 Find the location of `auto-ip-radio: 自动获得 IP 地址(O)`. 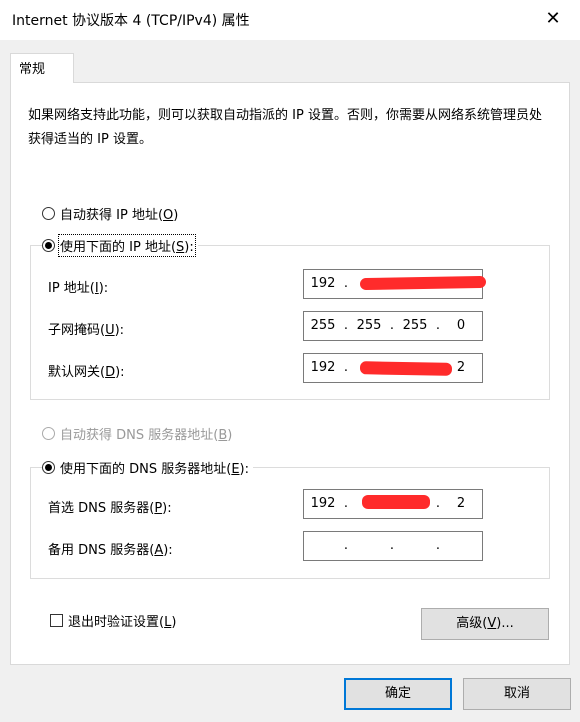

auto-ip-radio: 自动获得 IP 地址(O) is located at coordinates (112, 213).